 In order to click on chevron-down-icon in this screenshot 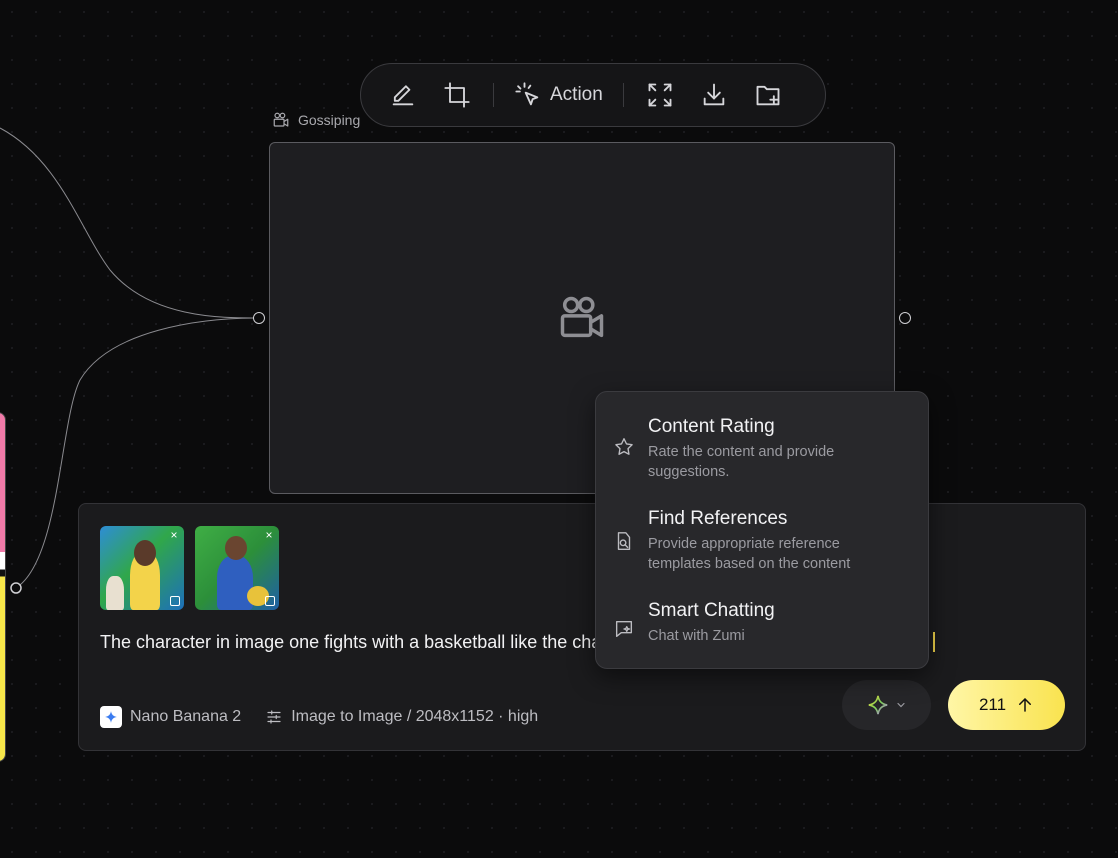, I will do `click(900, 705)`.